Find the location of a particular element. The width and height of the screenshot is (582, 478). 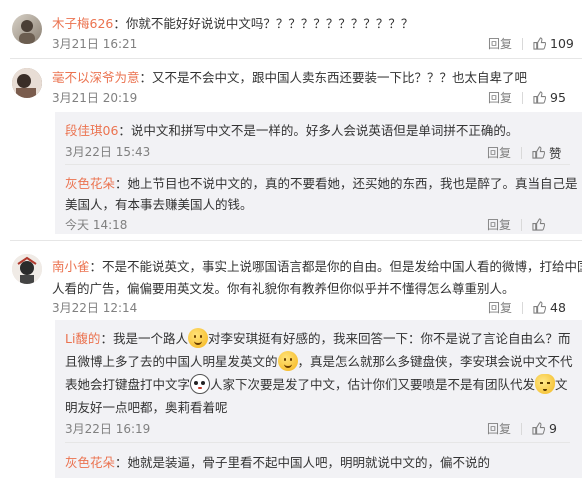

cat-emoji-icon is located at coordinates (545, 384).